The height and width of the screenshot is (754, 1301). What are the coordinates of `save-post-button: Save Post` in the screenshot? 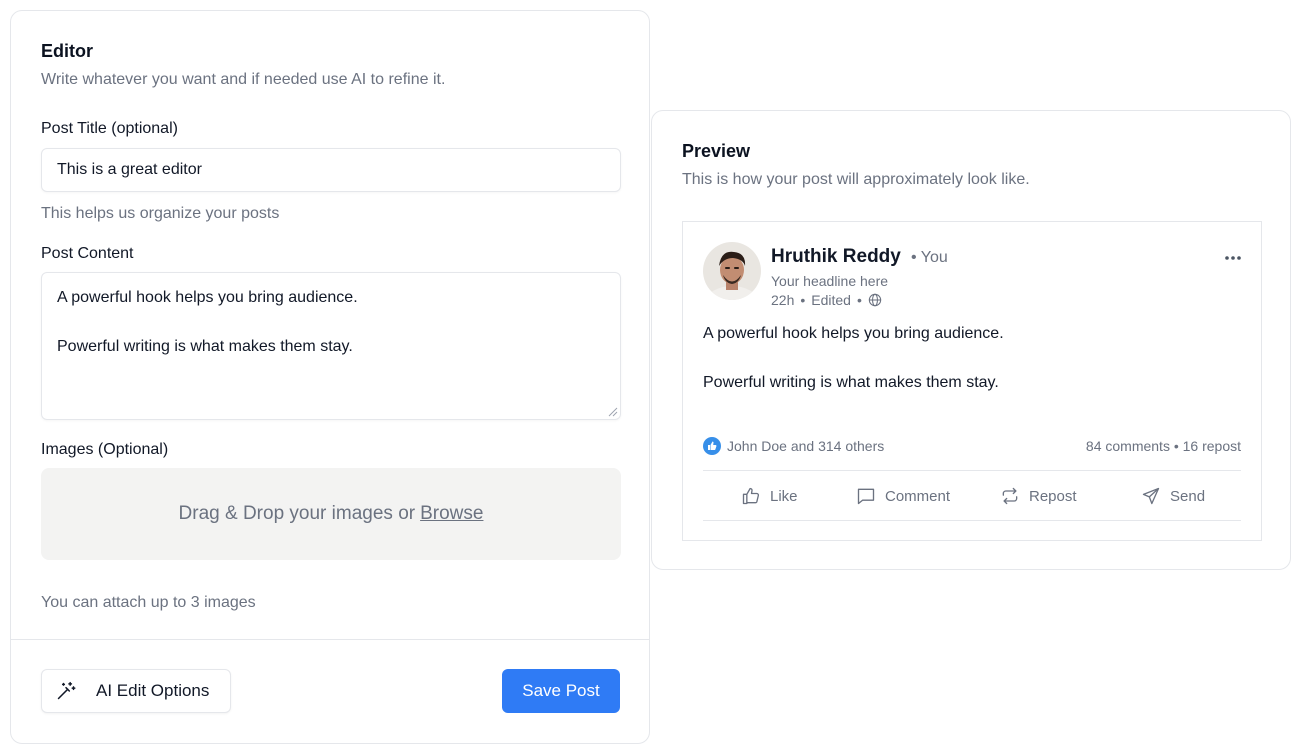 It's located at (561, 691).